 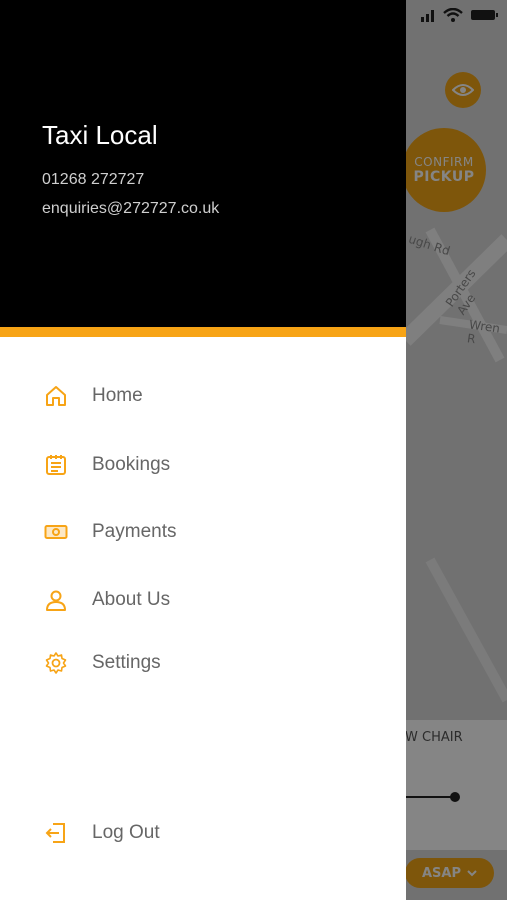 What do you see at coordinates (134, 531) in the screenshot?
I see `menu-item-label: Payments` at bounding box center [134, 531].